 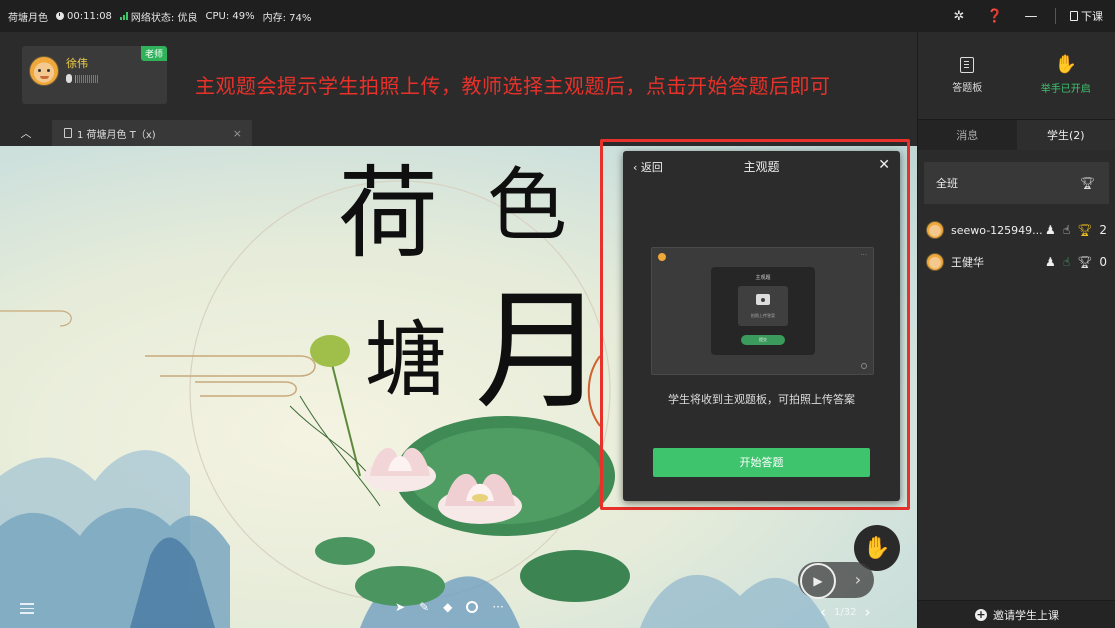 I want to click on dialog-description: 学生将收到主观题板，可拍照上传答案, so click(x=761, y=399).